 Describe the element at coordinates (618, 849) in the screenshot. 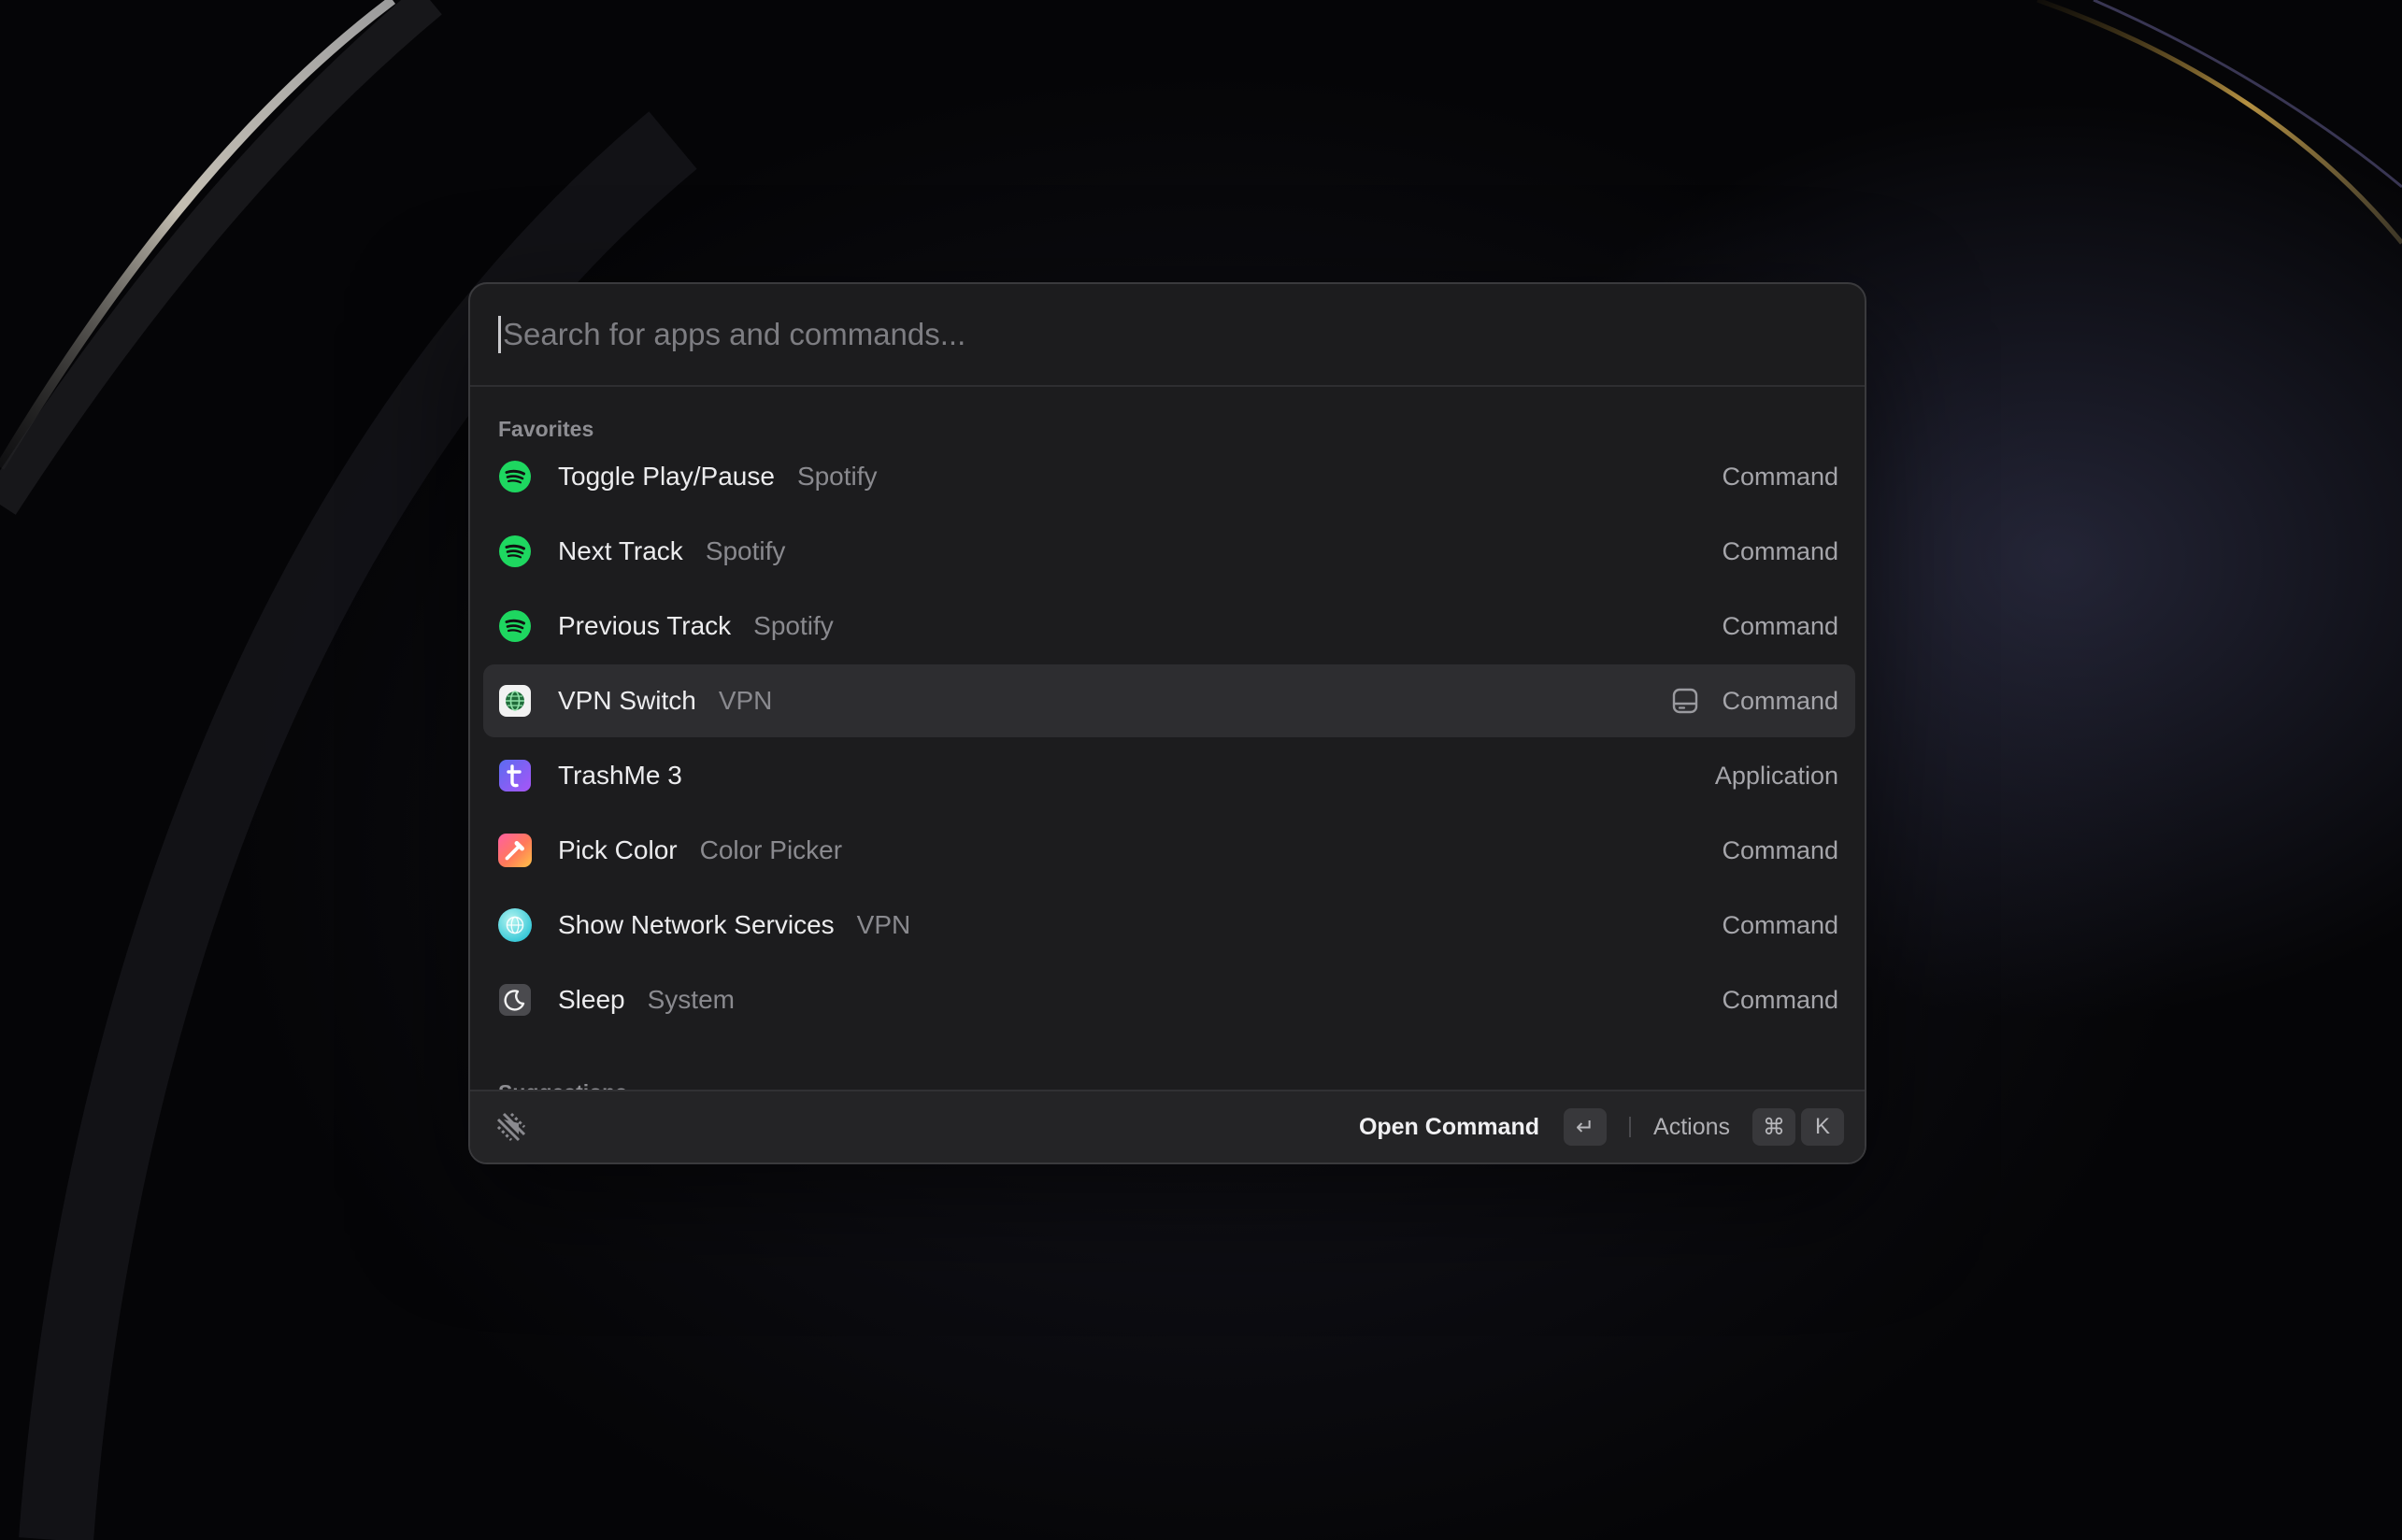

I see `item-title: Pick Color` at that location.